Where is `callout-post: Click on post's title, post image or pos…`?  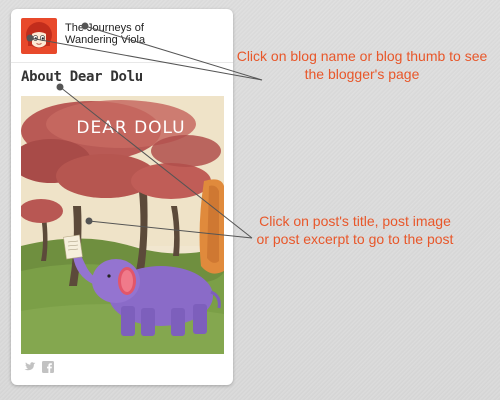
callout-post: Click on post's title, post image or pos… is located at coordinates (355, 230).